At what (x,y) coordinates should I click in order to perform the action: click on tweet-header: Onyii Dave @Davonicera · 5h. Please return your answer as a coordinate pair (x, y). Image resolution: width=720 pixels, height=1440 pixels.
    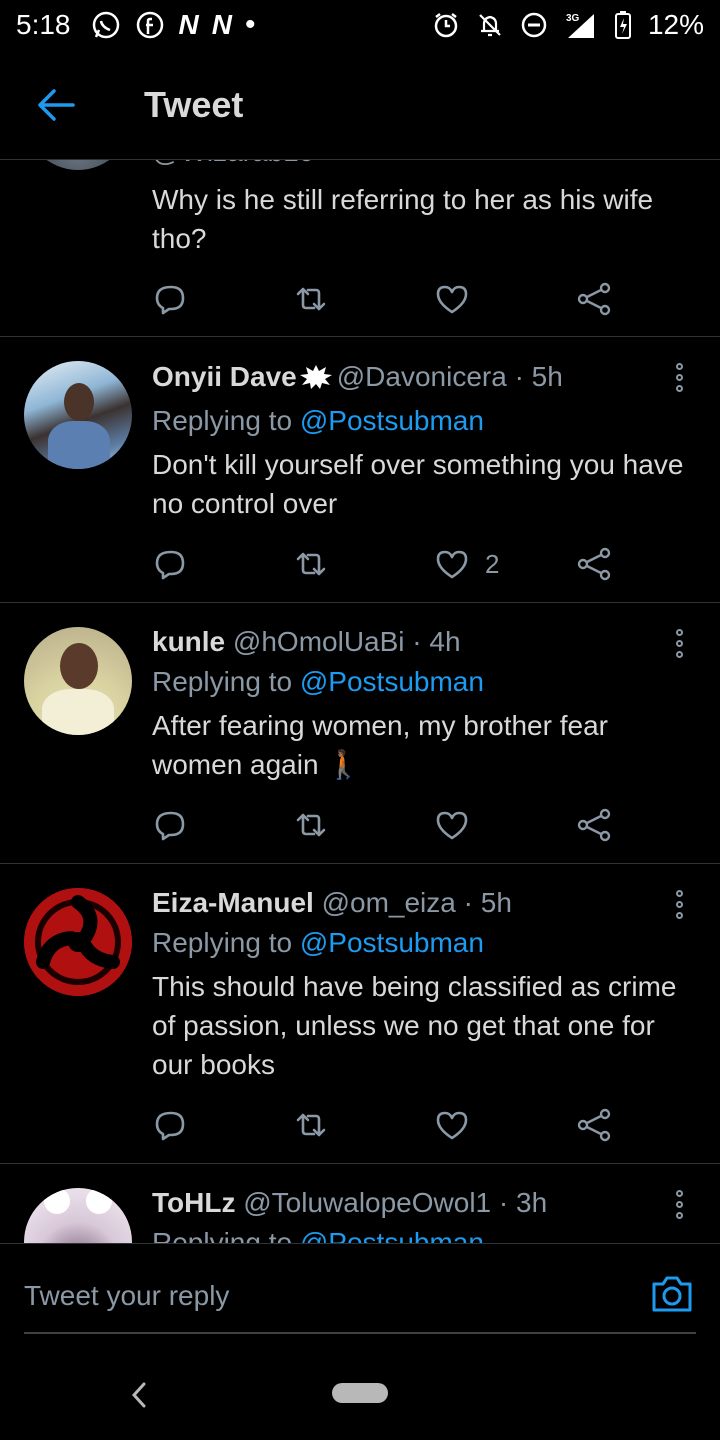
    Looking at the image, I should click on (421, 379).